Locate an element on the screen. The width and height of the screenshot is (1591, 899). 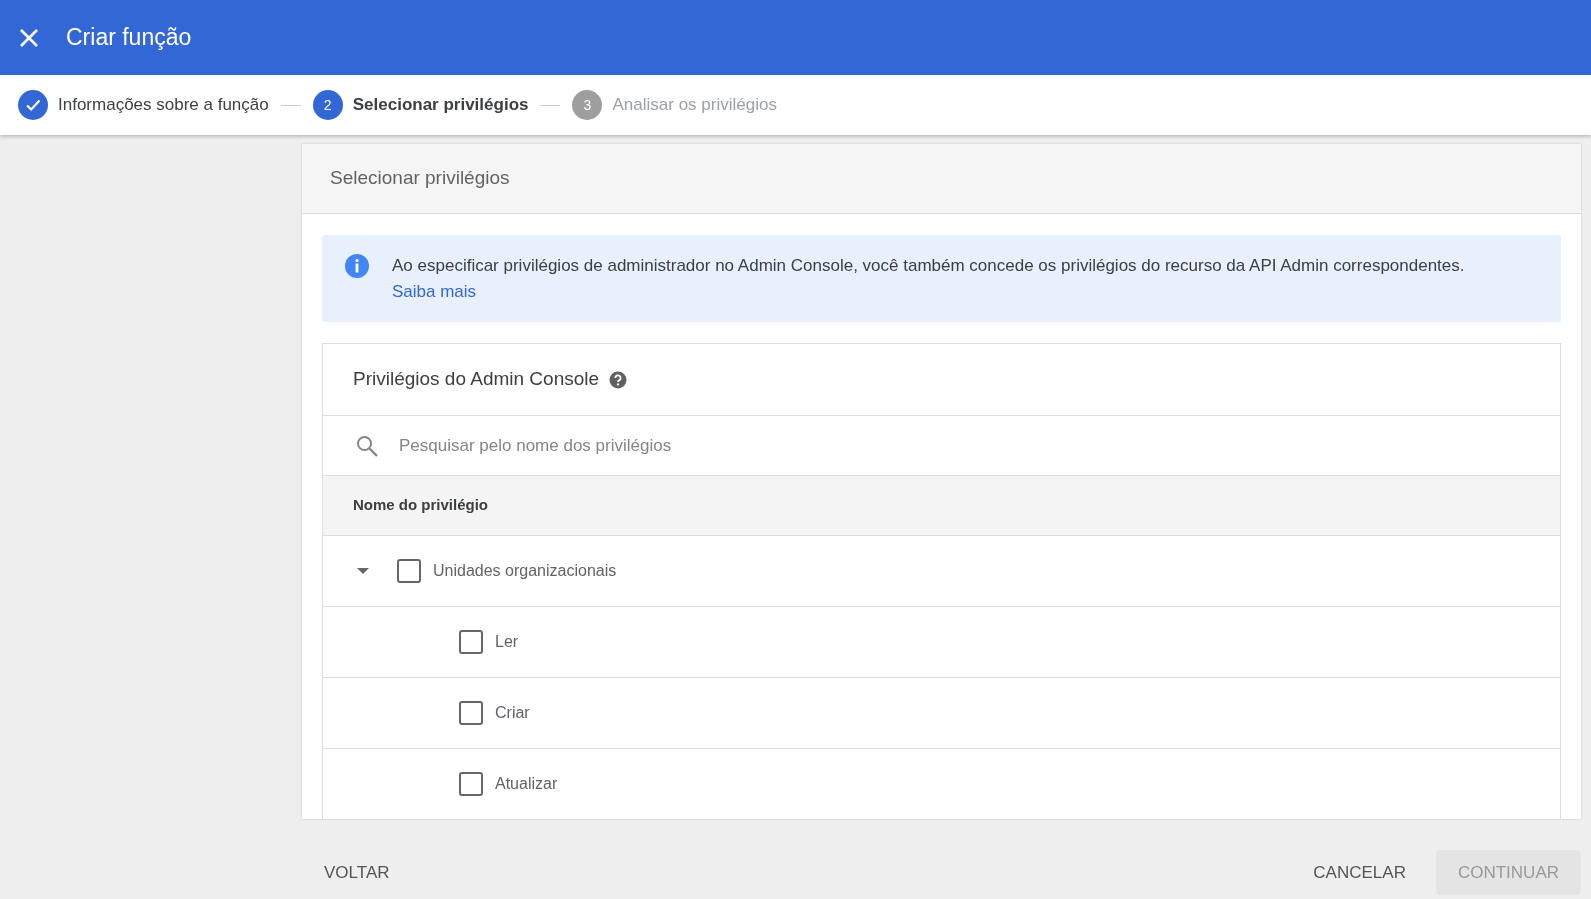
help-icon is located at coordinates (618, 379).